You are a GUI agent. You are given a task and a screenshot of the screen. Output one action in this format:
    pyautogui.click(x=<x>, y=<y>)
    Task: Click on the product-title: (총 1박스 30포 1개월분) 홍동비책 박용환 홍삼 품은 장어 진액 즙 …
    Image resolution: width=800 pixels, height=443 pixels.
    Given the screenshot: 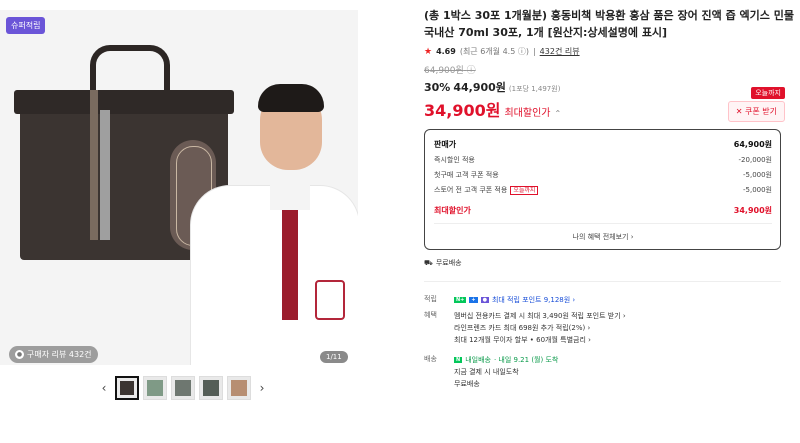 What is the action you would take?
    pyautogui.click(x=609, y=24)
    